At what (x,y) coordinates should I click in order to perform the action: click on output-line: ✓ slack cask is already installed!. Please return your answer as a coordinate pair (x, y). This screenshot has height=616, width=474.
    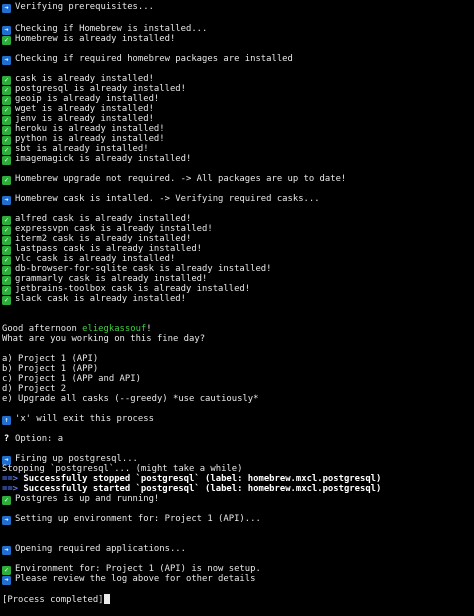
    Looking at the image, I should click on (94, 299).